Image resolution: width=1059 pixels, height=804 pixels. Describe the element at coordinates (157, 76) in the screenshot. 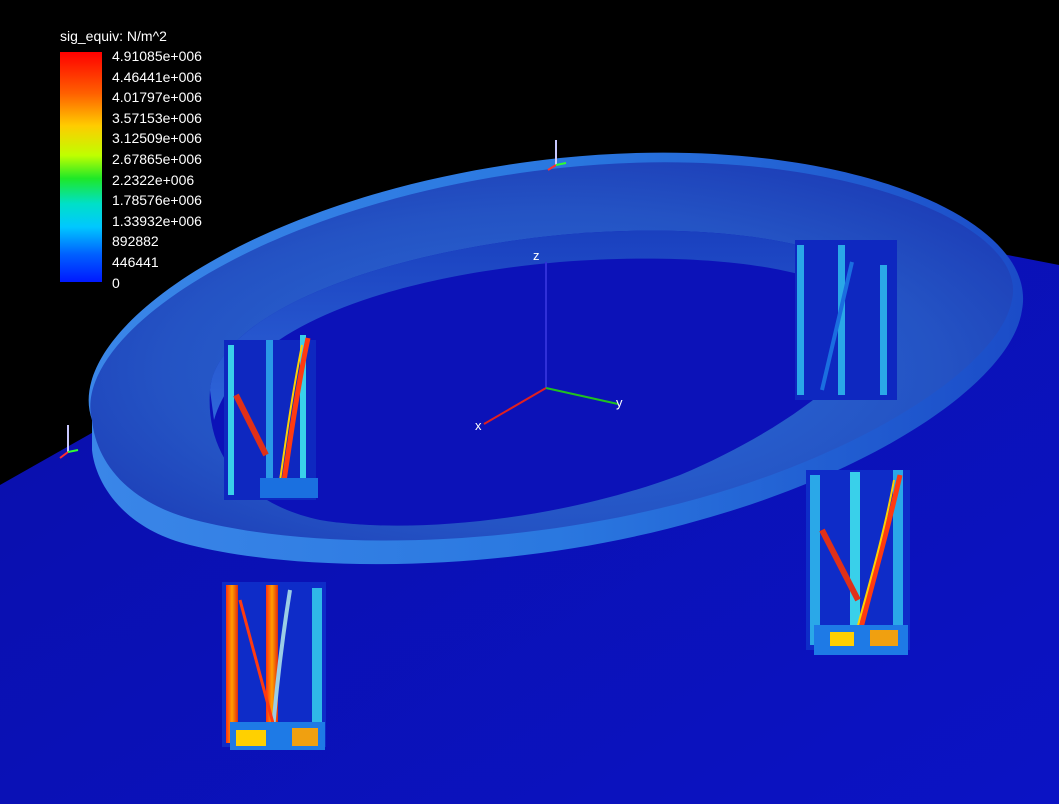

I see `legend-value: 4.46441e+006` at that location.